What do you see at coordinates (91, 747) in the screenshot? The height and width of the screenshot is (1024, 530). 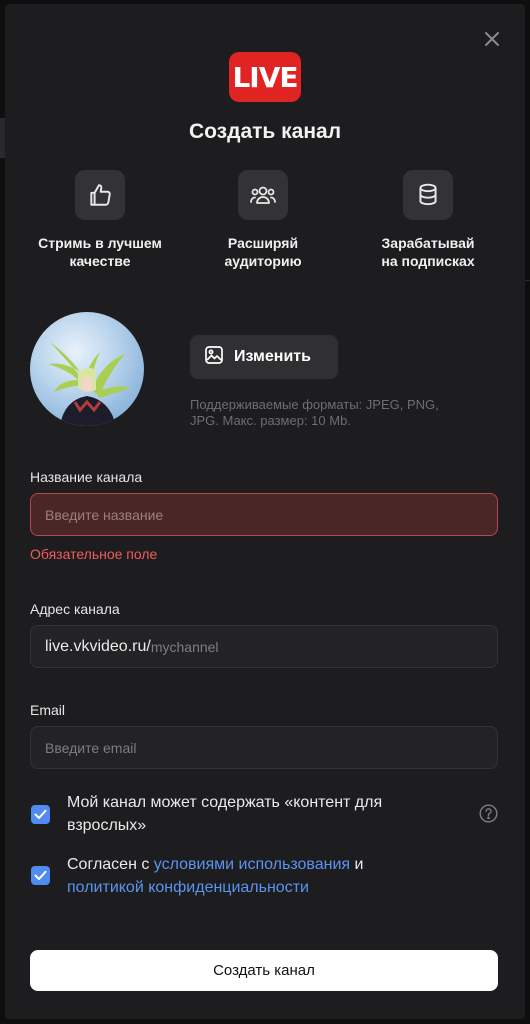 I see `email-placeholder: Введите email` at bounding box center [91, 747].